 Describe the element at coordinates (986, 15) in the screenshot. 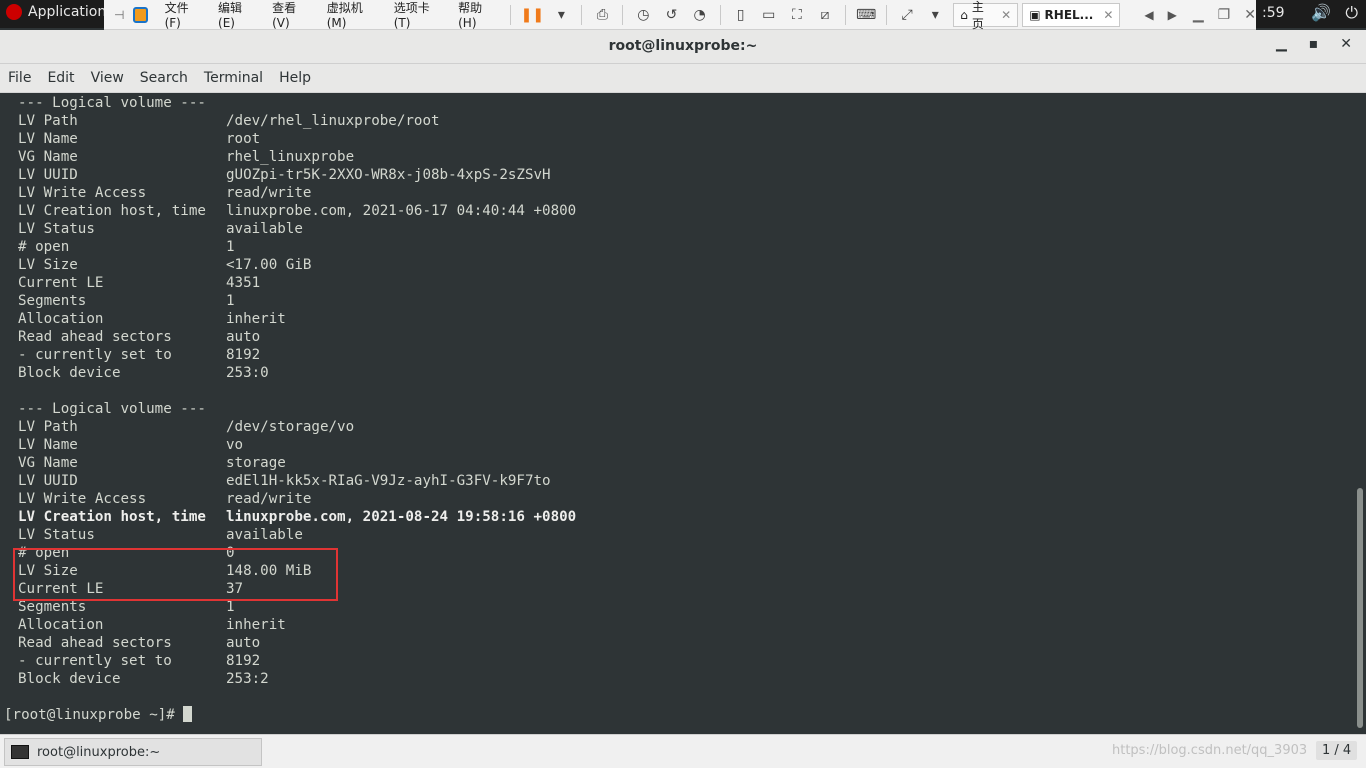

I see `tab-home: ⌂ 主页 ✕` at that location.